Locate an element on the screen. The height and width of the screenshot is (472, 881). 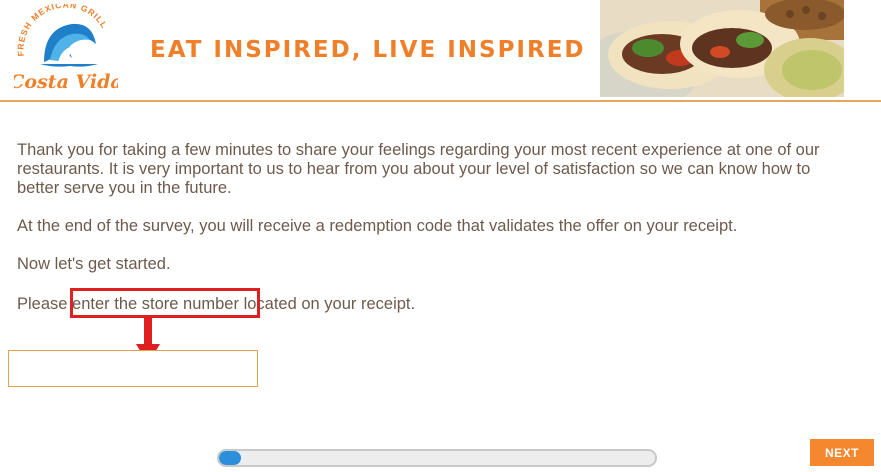
header-divider is located at coordinates (440, 101).